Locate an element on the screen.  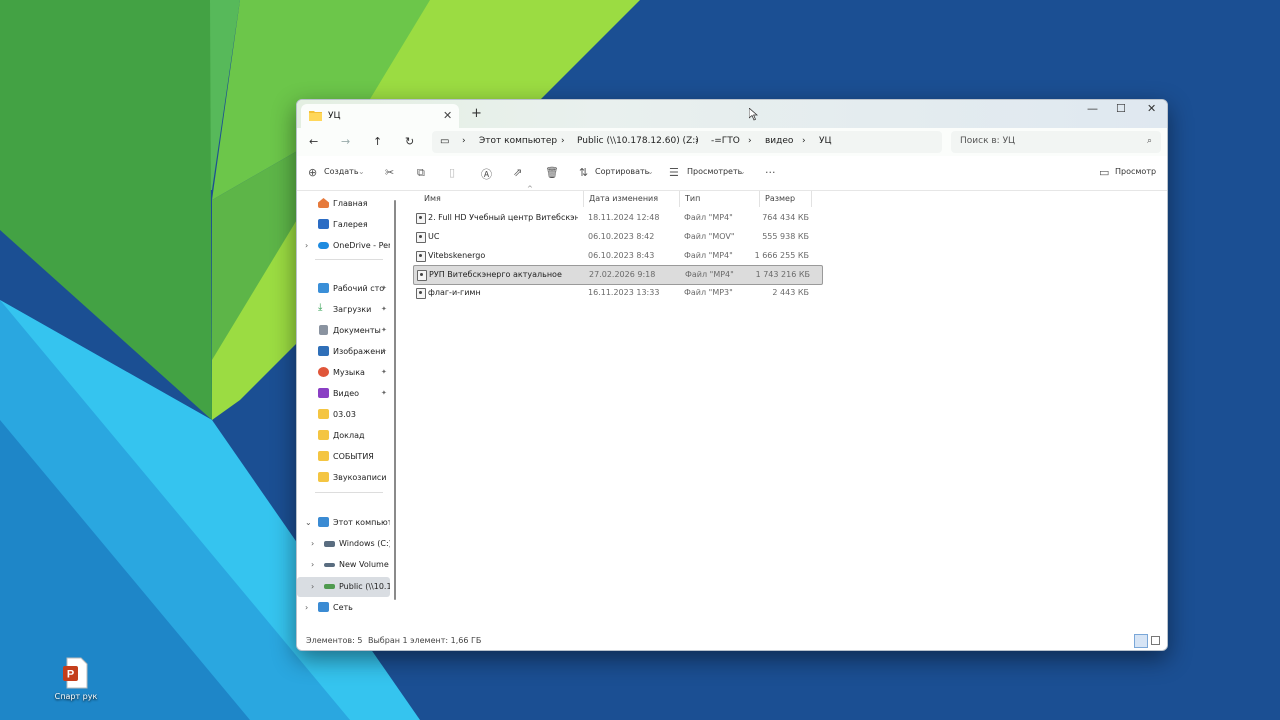
cut-icon: ✂ is located at coordinates (389, 172).